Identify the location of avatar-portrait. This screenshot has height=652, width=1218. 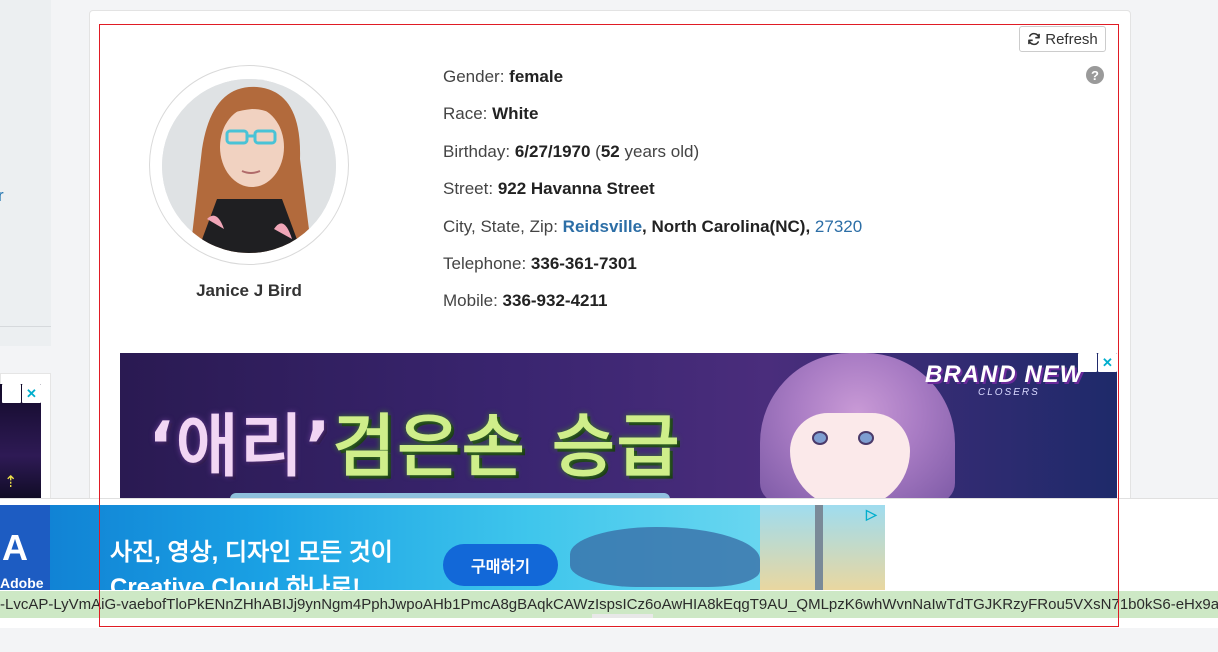
(249, 166).